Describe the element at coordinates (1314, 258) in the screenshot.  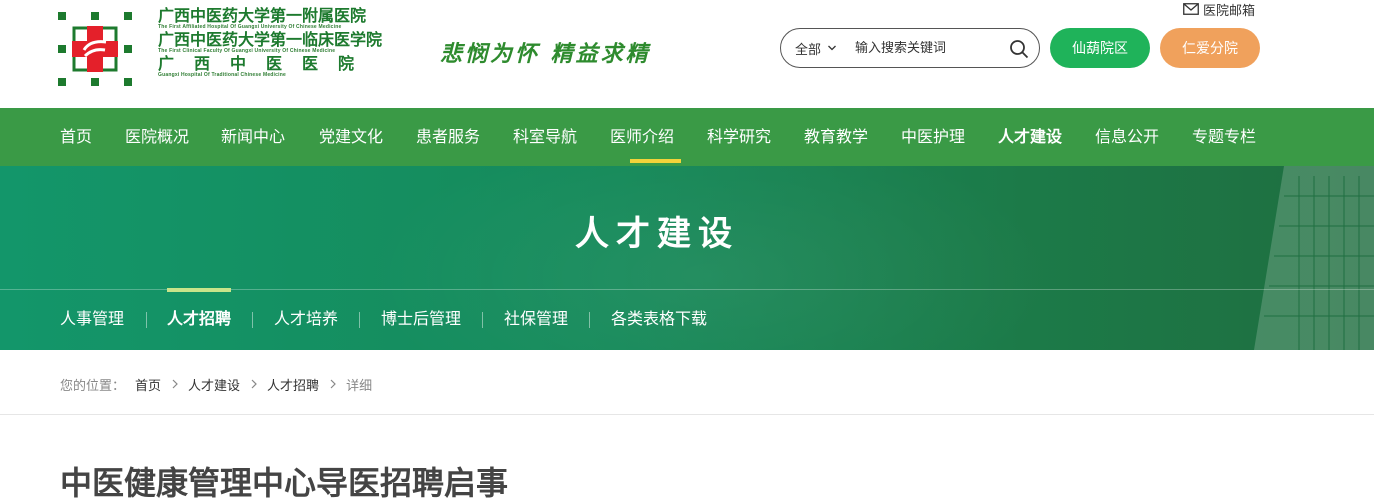
I see `building-silhouette-icon` at that location.